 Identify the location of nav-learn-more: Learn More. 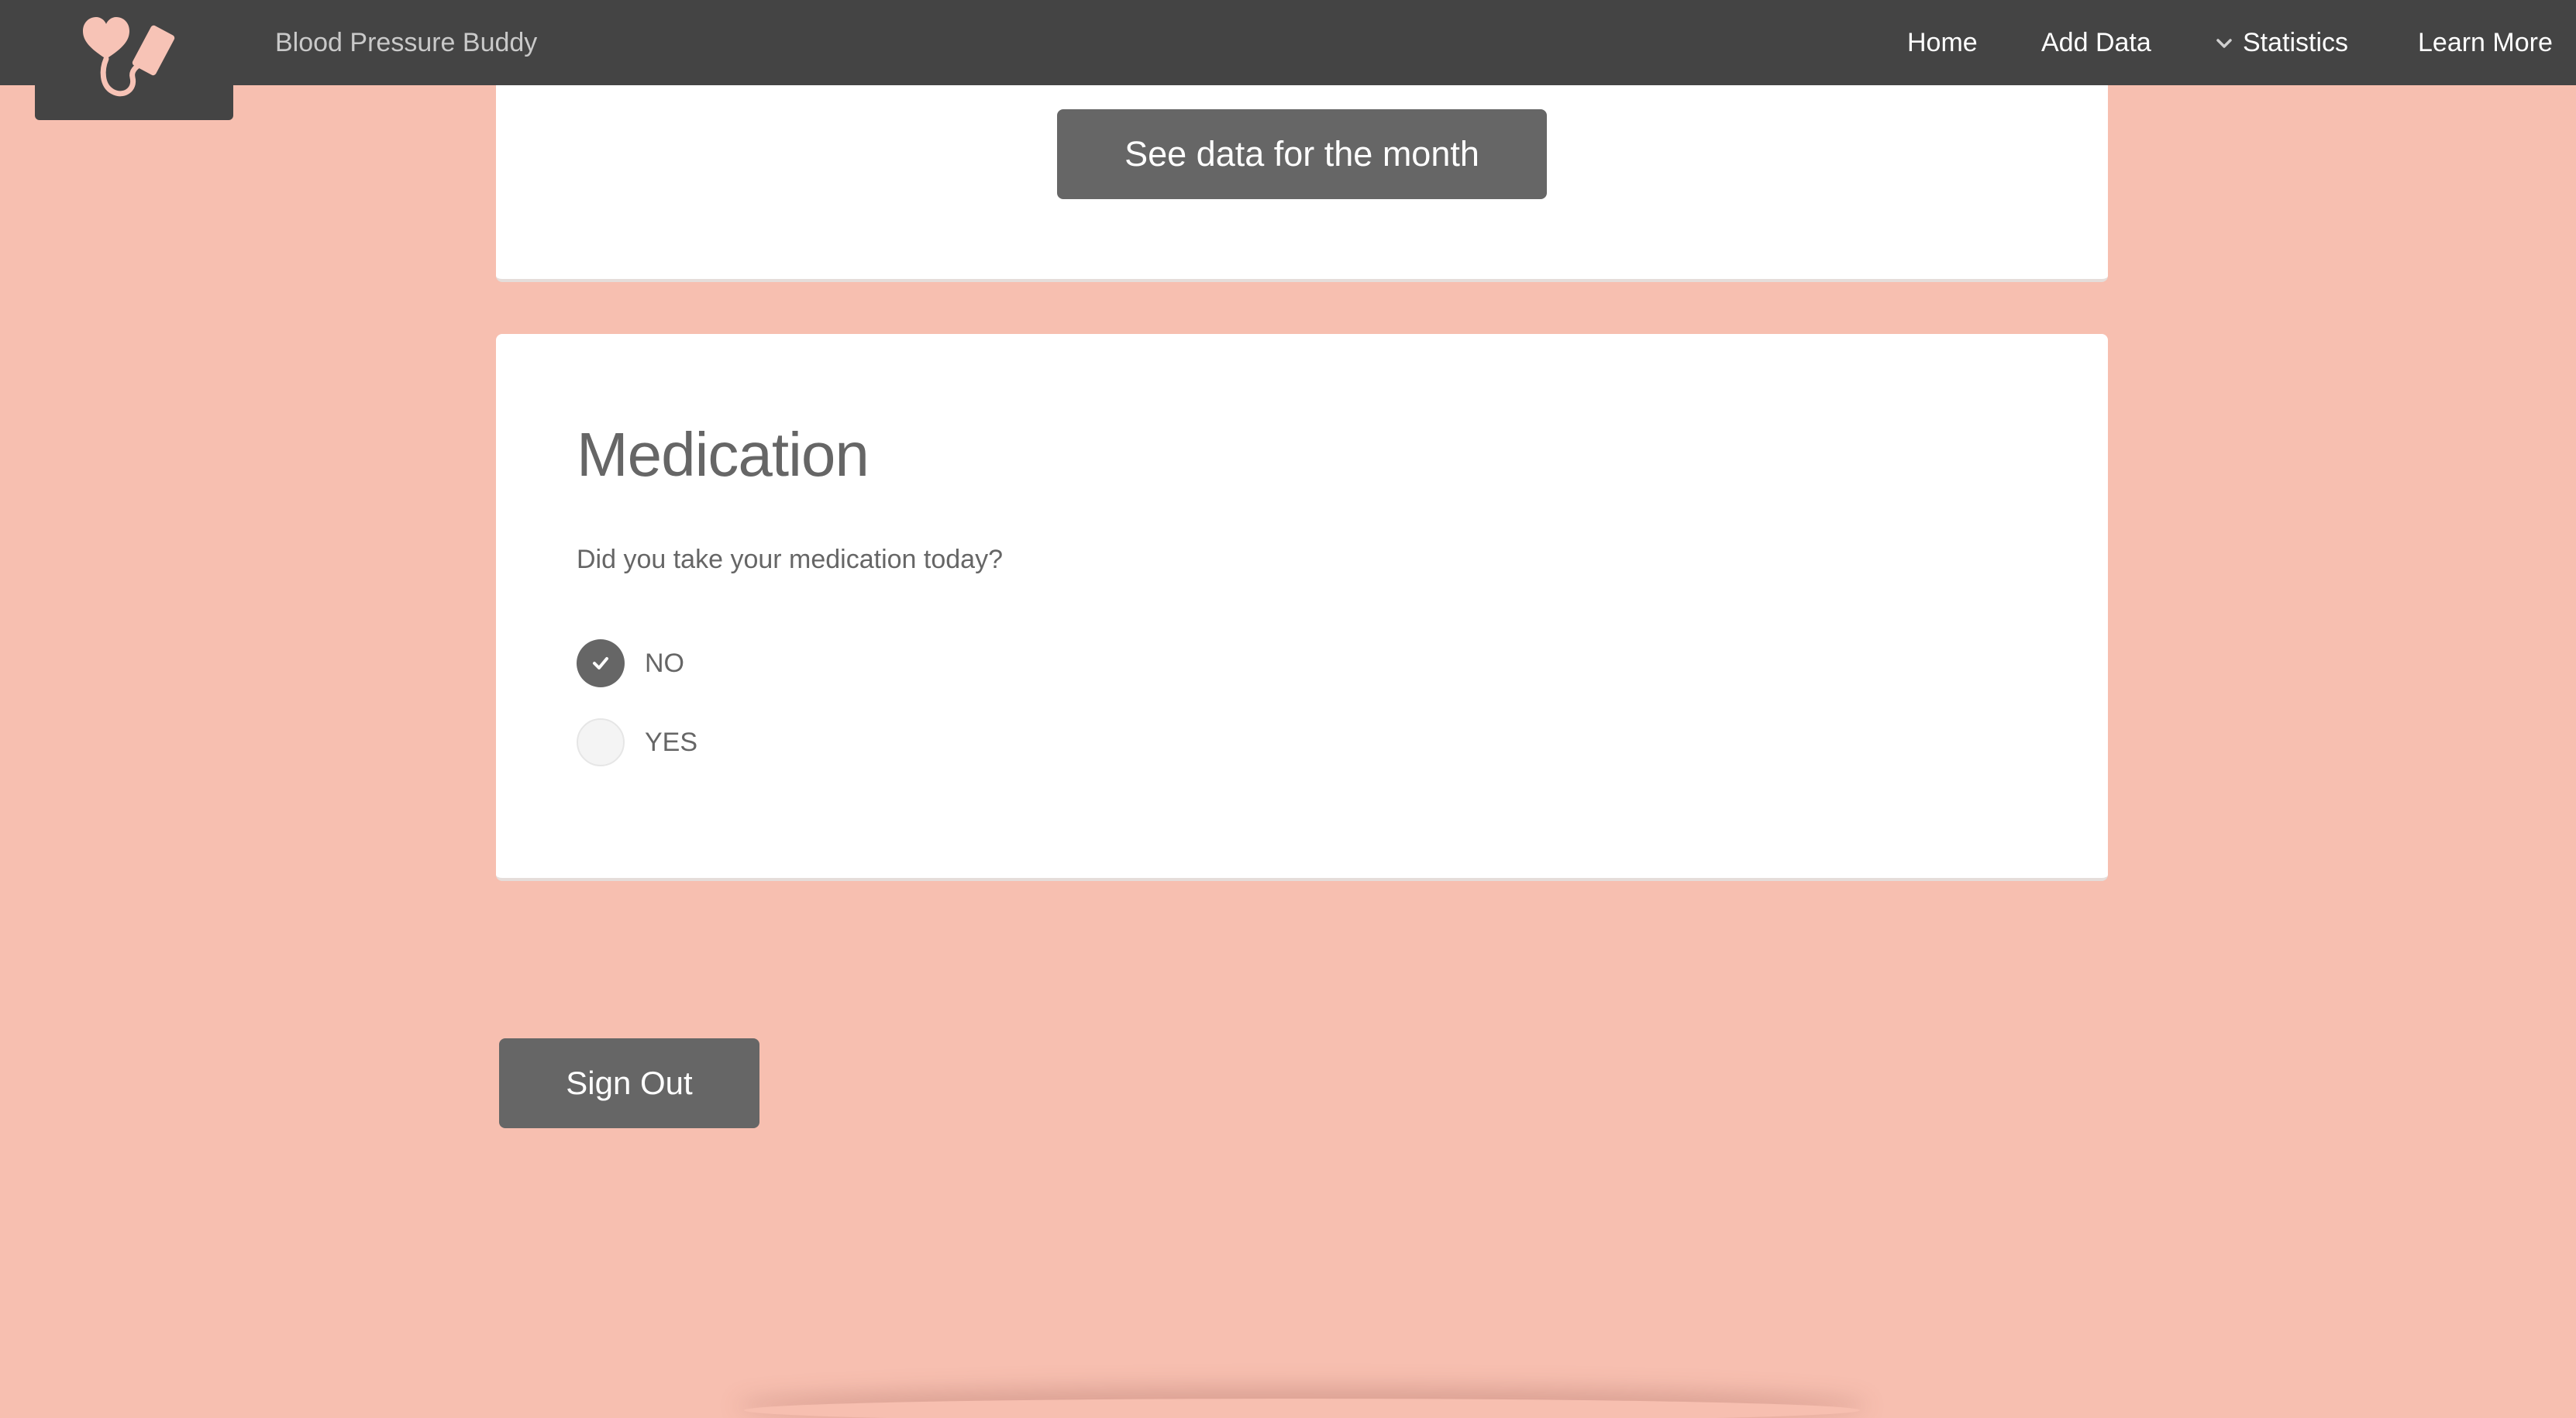
(2485, 42).